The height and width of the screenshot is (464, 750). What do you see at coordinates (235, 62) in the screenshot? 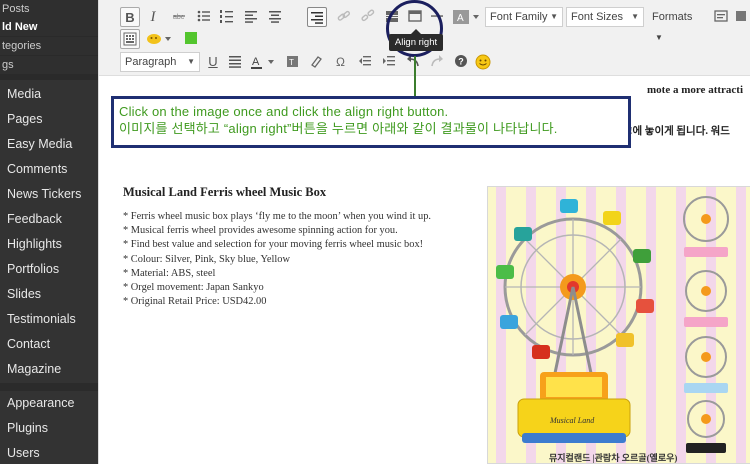
I see `justify-button` at bounding box center [235, 62].